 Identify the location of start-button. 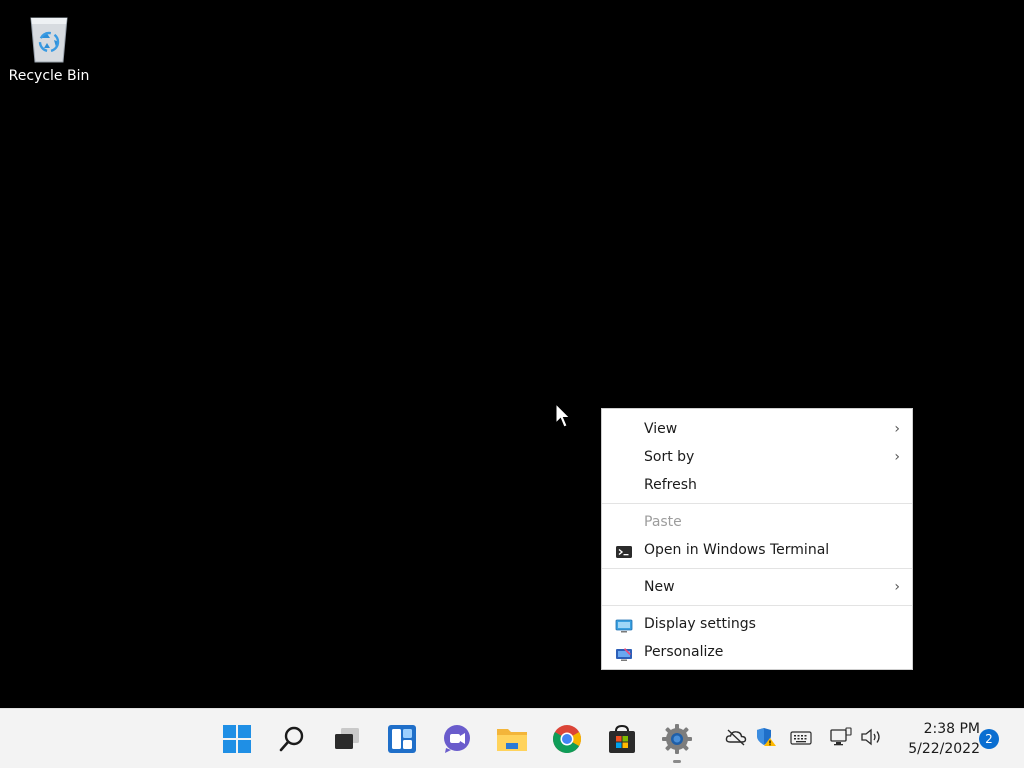
(237, 739).